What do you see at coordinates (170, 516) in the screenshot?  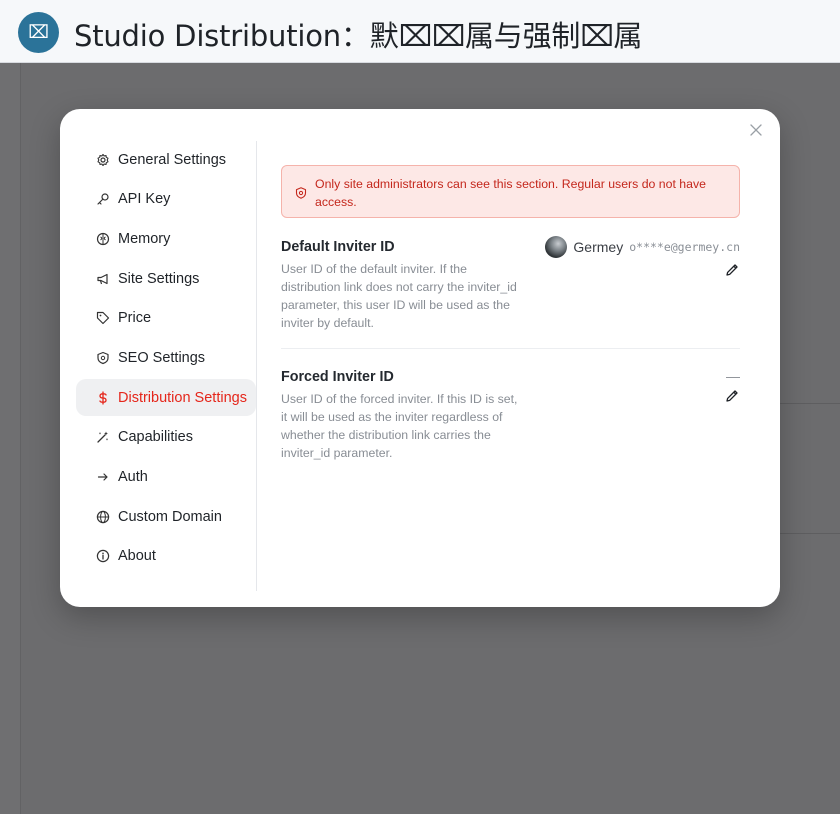 I see `nav-label: Custom Domain` at bounding box center [170, 516].